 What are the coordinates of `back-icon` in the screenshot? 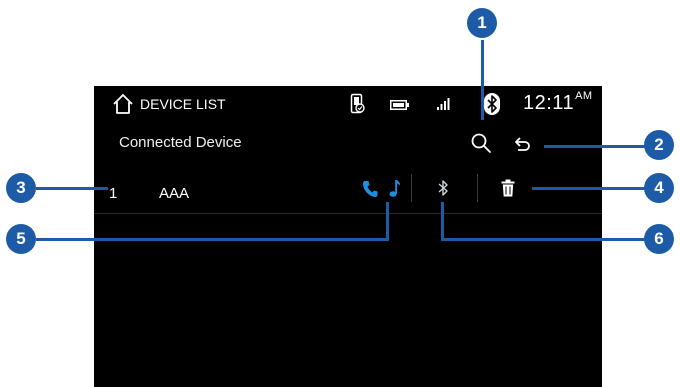 It's located at (523, 144).